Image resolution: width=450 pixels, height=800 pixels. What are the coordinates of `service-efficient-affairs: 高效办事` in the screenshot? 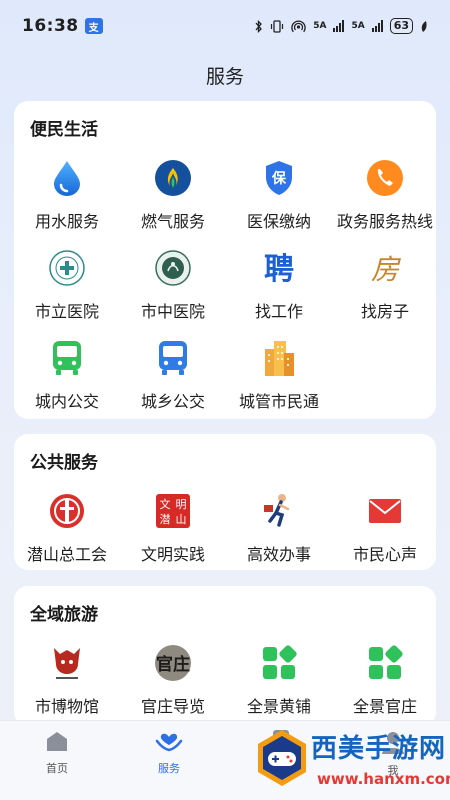 It's located at (279, 528).